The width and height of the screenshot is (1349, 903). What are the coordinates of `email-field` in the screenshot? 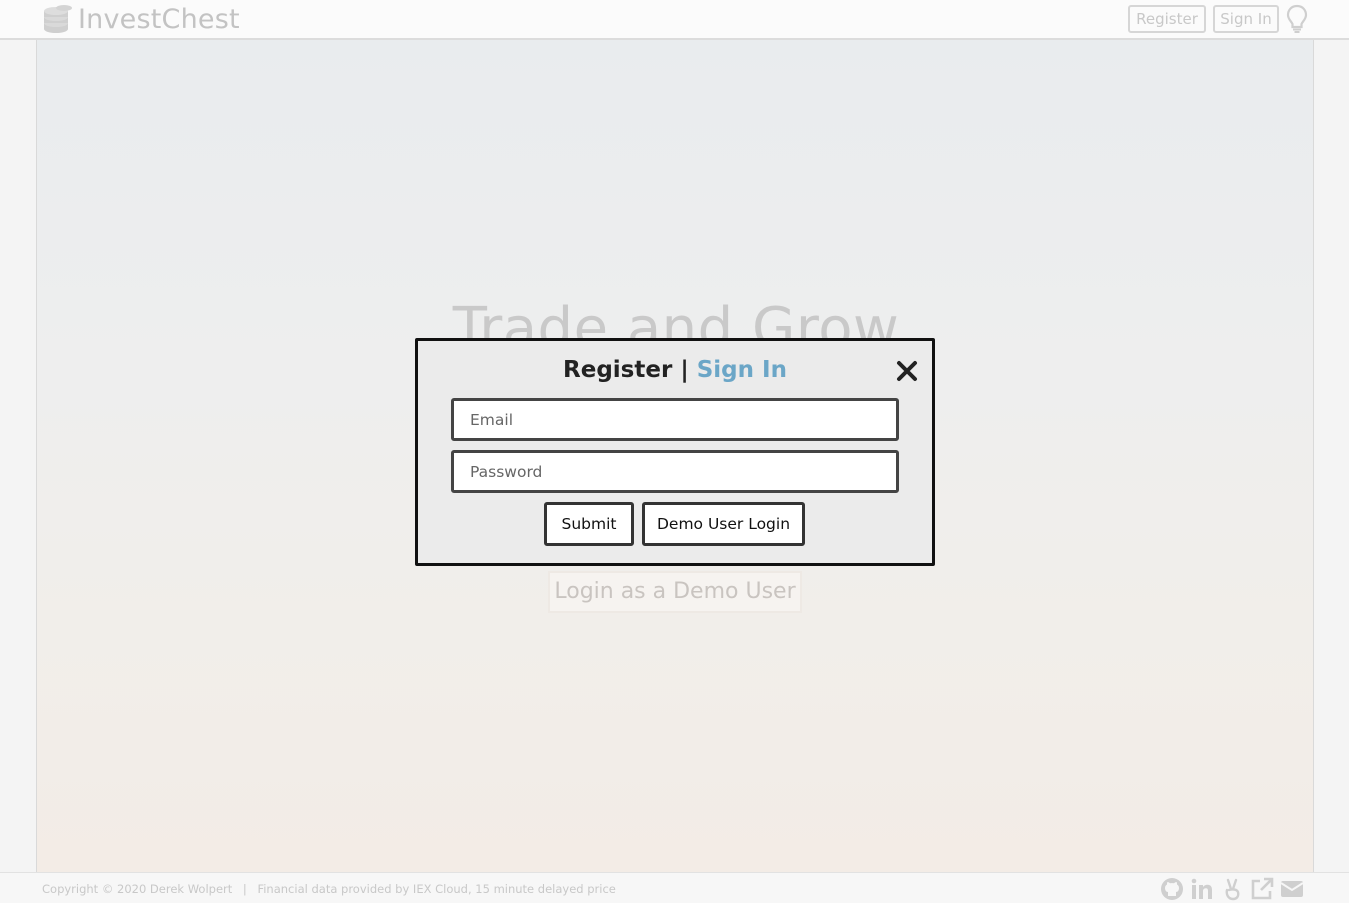 It's located at (675, 419).